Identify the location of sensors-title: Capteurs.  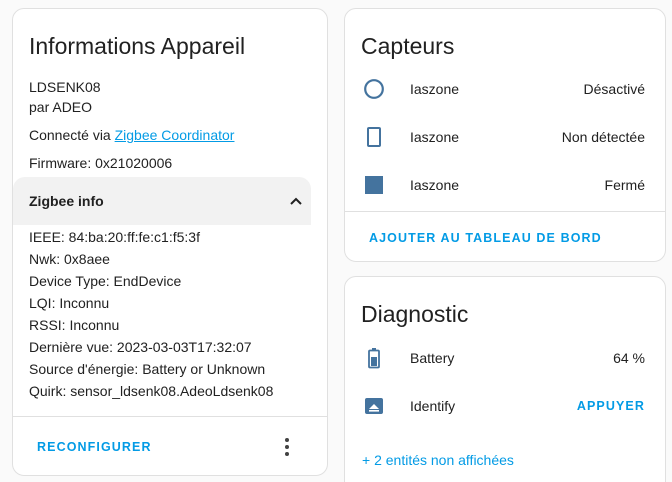
(408, 46).